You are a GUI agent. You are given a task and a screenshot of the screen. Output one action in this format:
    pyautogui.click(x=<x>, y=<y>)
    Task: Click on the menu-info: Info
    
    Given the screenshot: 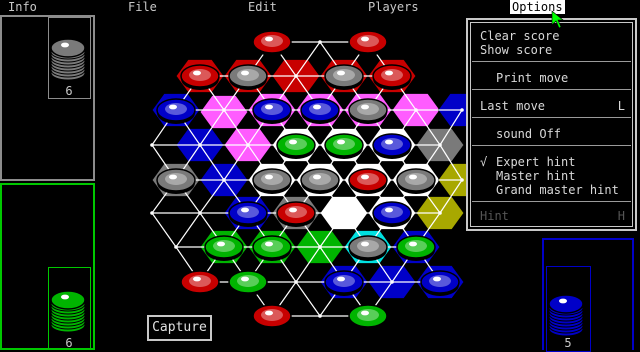 What is the action you would take?
    pyautogui.click(x=22, y=7)
    